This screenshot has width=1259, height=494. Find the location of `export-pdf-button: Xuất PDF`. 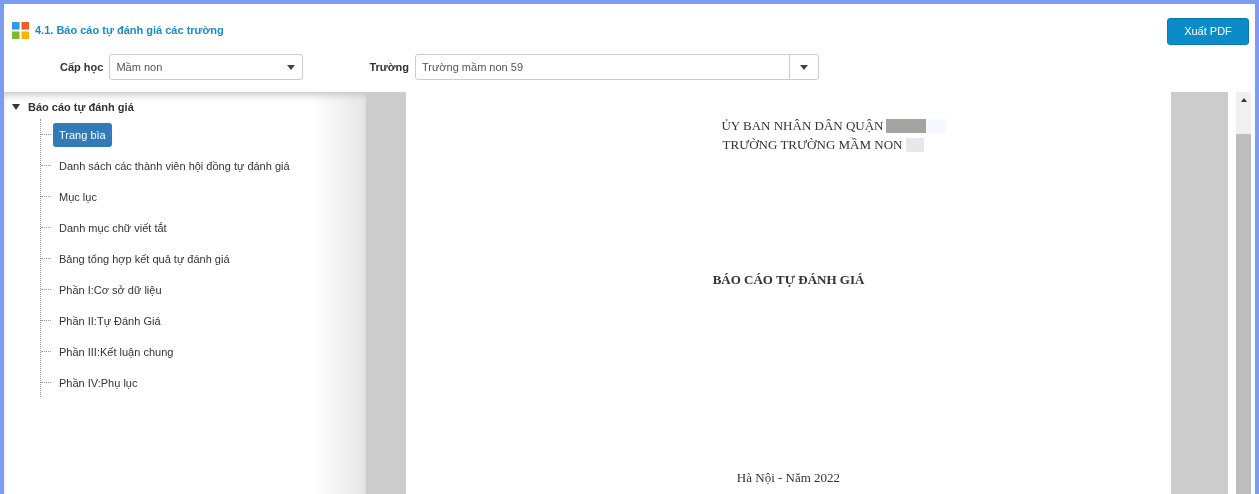

export-pdf-button: Xuất PDF is located at coordinates (1208, 31).